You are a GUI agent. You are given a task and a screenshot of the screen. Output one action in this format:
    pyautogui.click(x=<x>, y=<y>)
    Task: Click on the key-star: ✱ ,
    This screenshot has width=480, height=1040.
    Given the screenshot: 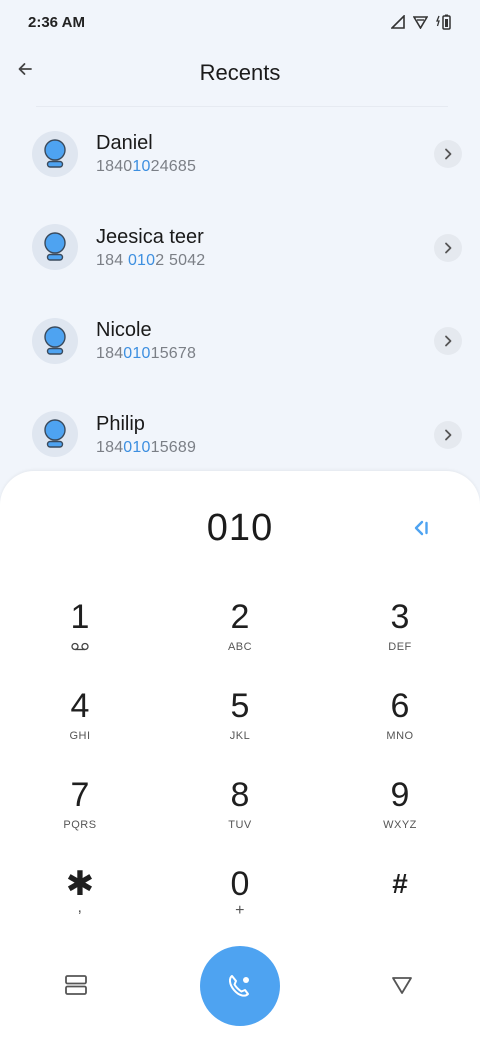 What is the action you would take?
    pyautogui.click(x=80, y=907)
    